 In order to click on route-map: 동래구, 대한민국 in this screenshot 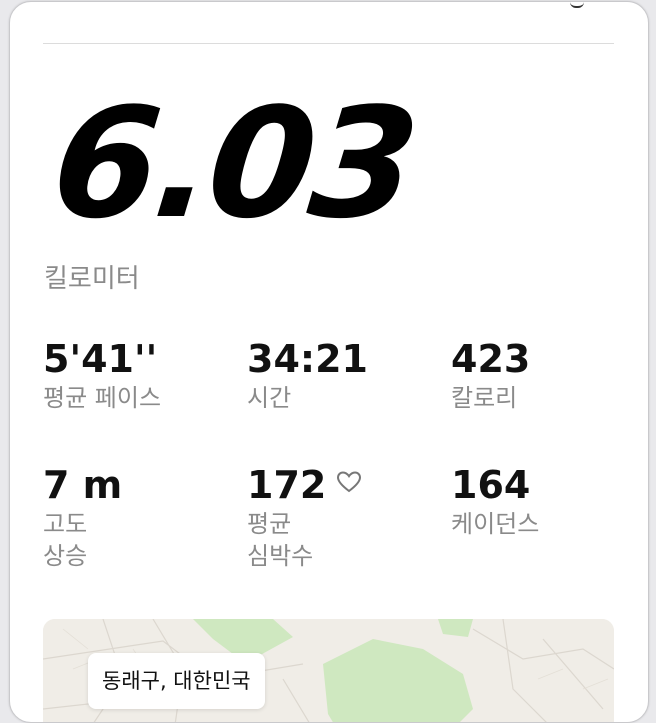, I will do `click(328, 670)`.